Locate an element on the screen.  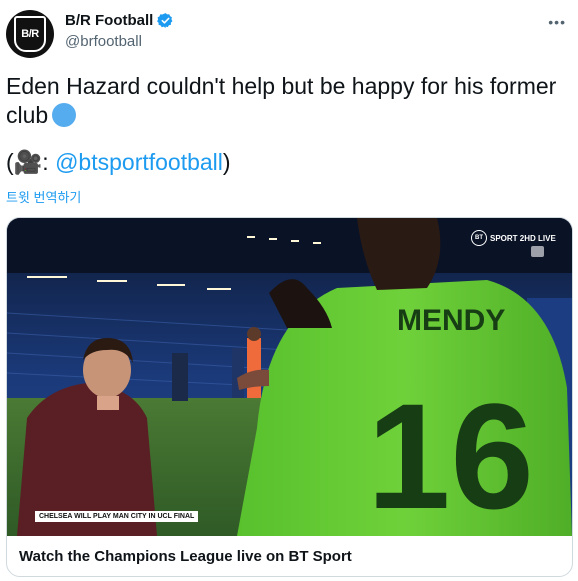
br-logo: B/R is located at coordinates (30, 34).